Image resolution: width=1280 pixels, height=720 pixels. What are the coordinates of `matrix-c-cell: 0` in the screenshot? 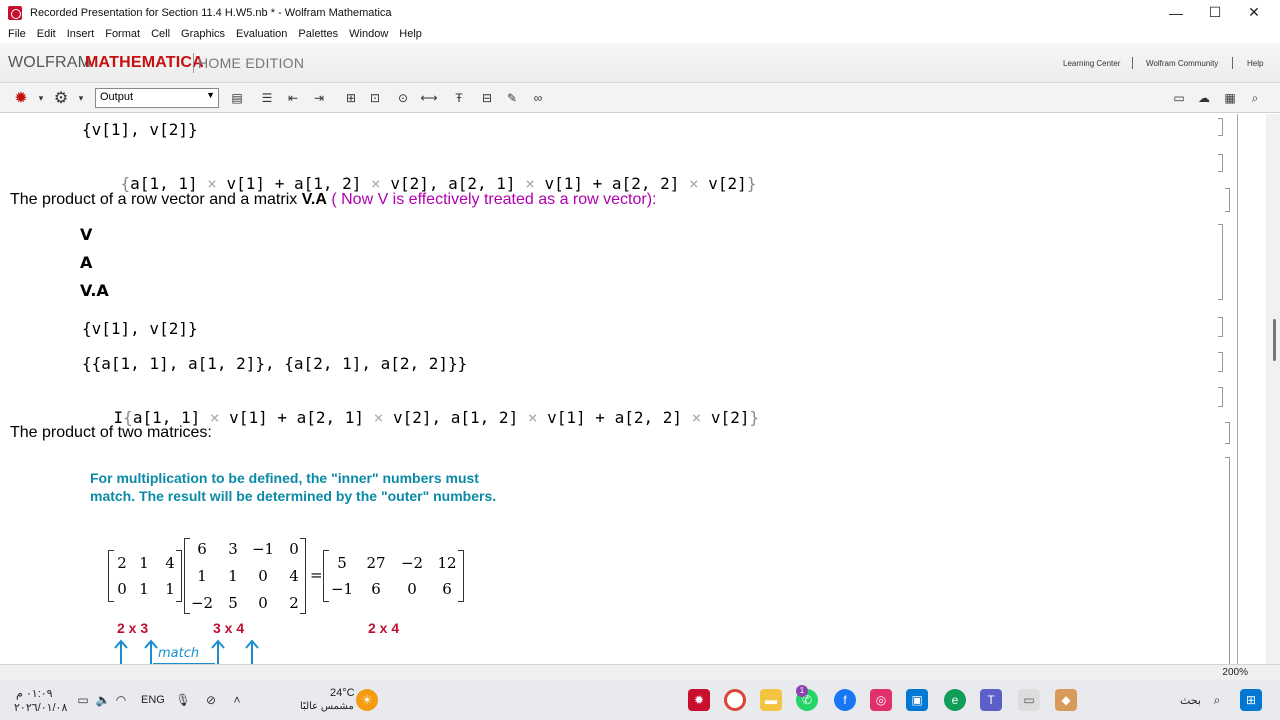 It's located at (412, 589).